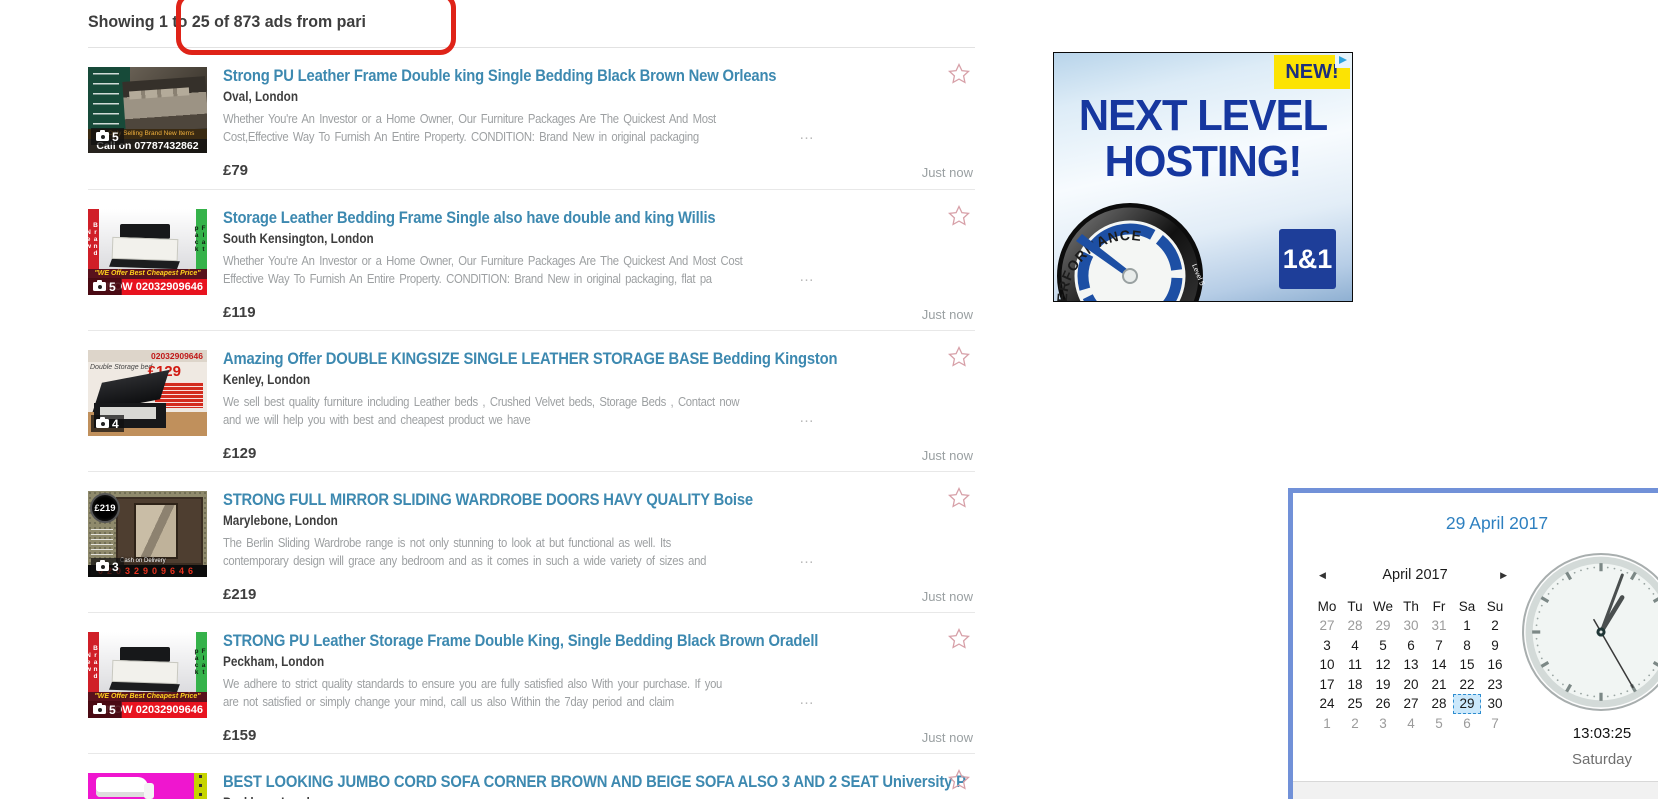  Describe the element at coordinates (1355, 665) in the screenshot. I see `calendar-day: 11` at that location.